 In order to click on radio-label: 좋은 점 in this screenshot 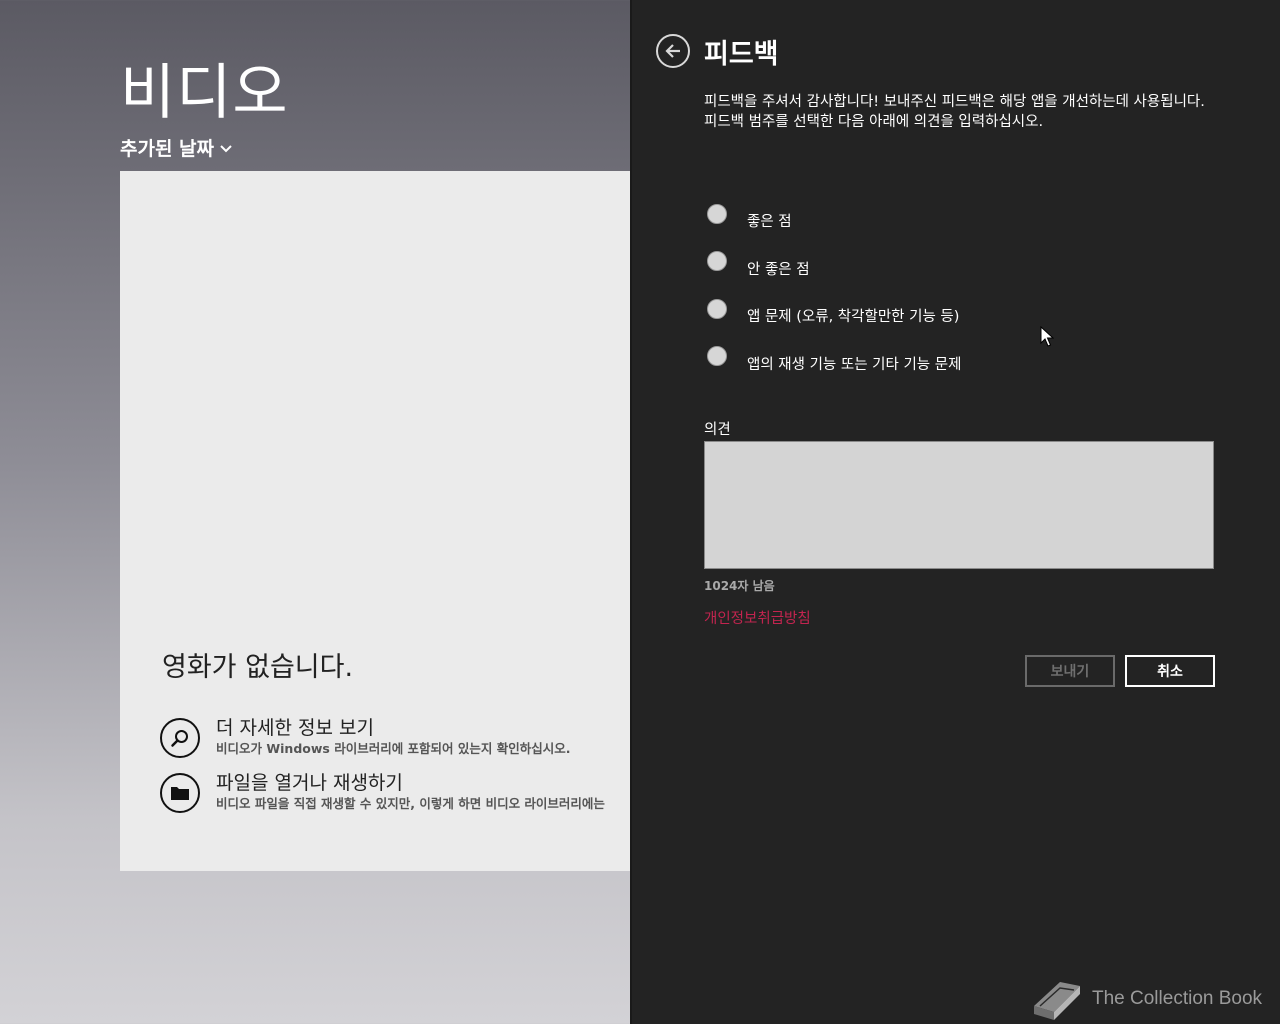, I will do `click(769, 222)`.